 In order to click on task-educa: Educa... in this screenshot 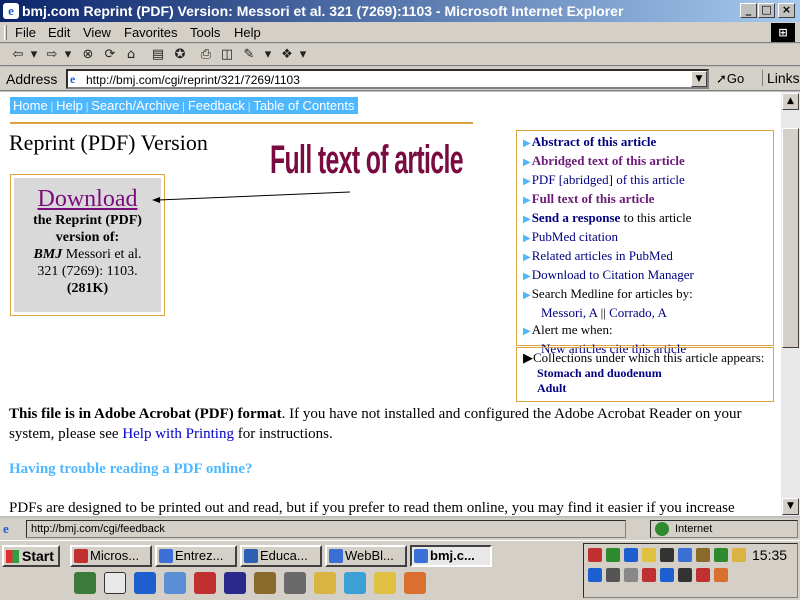, I will do `click(281, 556)`.